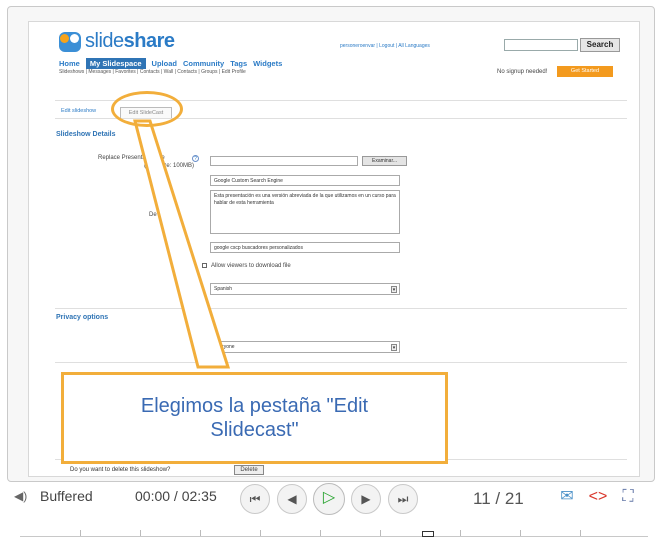 The width and height of the screenshot is (662, 541). Describe the element at coordinates (204, 265) in the screenshot. I see `allow-download-checkbox` at that location.